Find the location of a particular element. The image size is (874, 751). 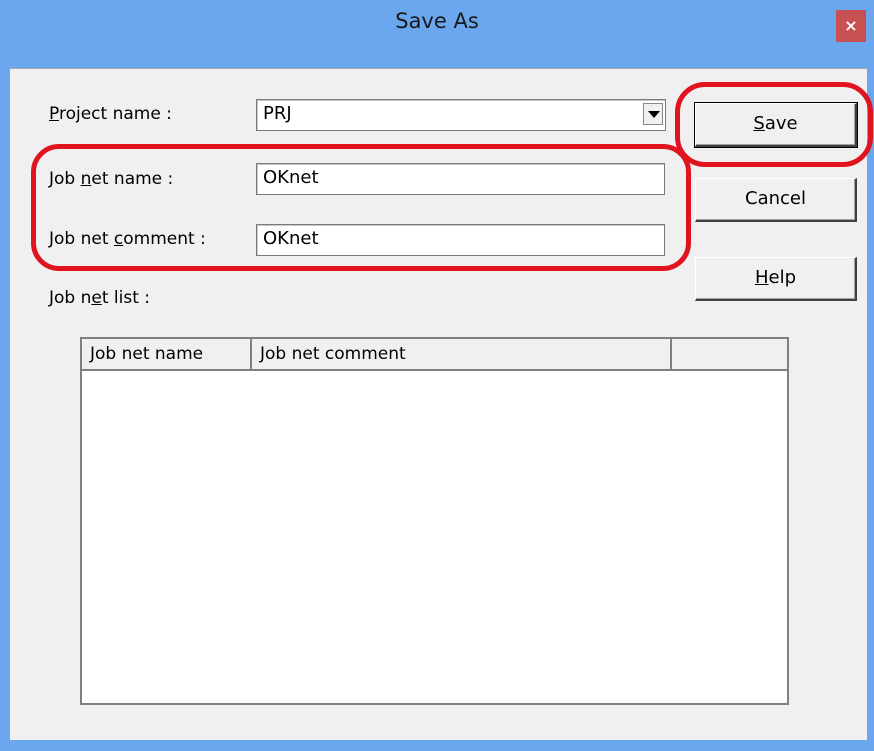

column-header-empty is located at coordinates (729, 355).